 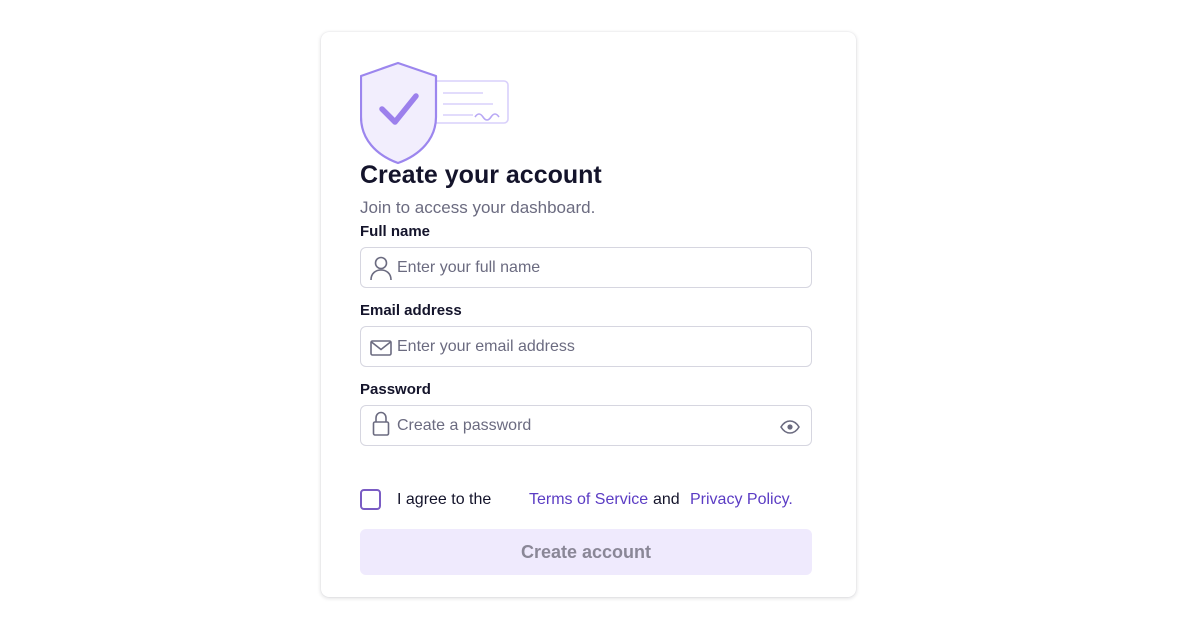 What do you see at coordinates (381, 424) in the screenshot?
I see `lock-icon` at bounding box center [381, 424].